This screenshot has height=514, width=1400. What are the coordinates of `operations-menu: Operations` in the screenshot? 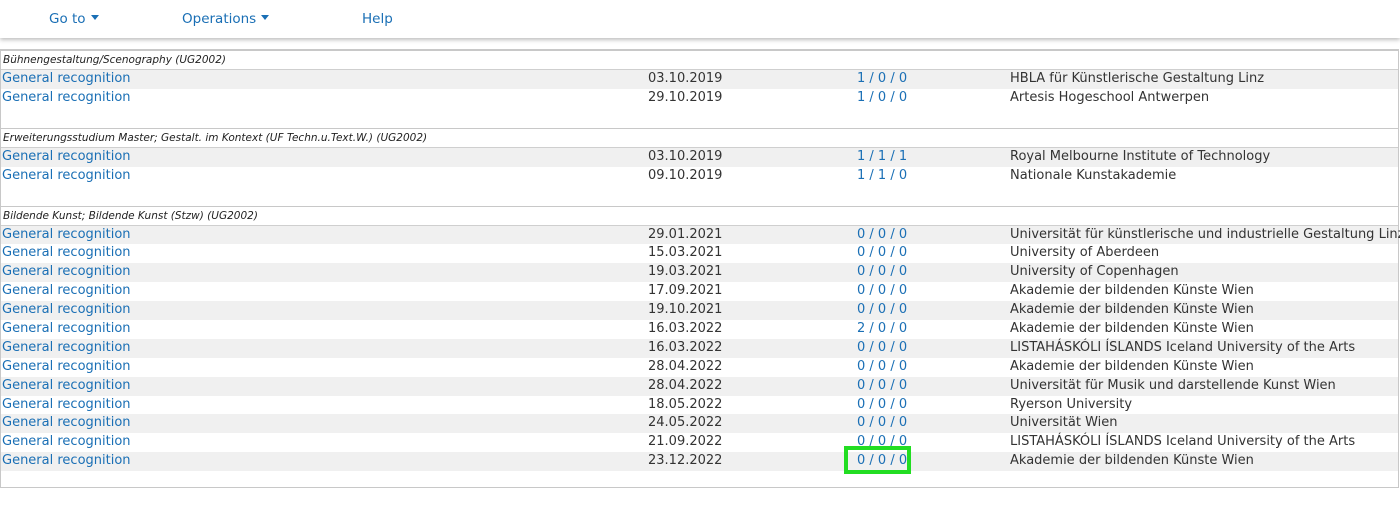 It's located at (226, 19).